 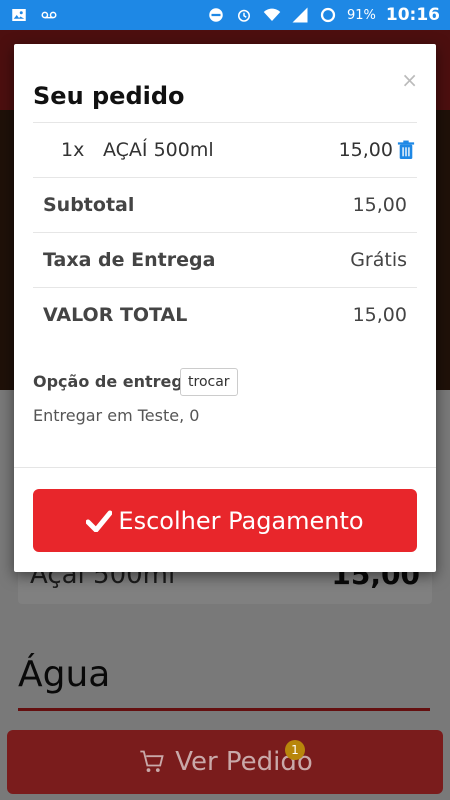 What do you see at coordinates (225, 259) in the screenshot?
I see `delivery-fee-row: Taxa de Entrega Grátis` at bounding box center [225, 259].